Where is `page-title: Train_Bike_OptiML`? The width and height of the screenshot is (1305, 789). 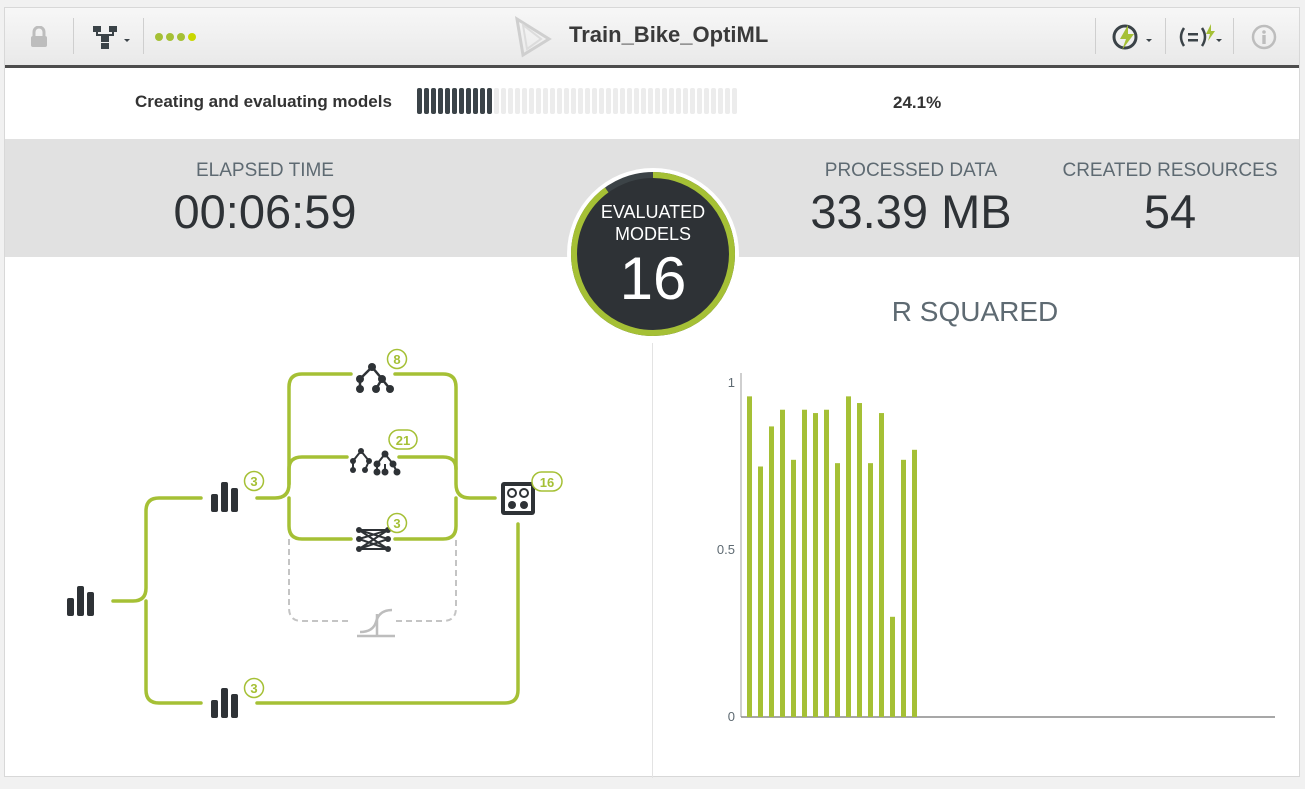 page-title: Train_Bike_OptiML is located at coordinates (669, 34).